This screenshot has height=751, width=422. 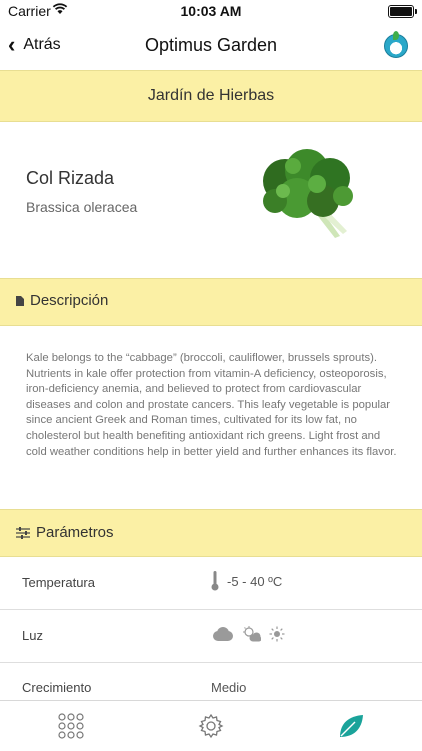 What do you see at coordinates (223, 634) in the screenshot?
I see `cloud-icon` at bounding box center [223, 634].